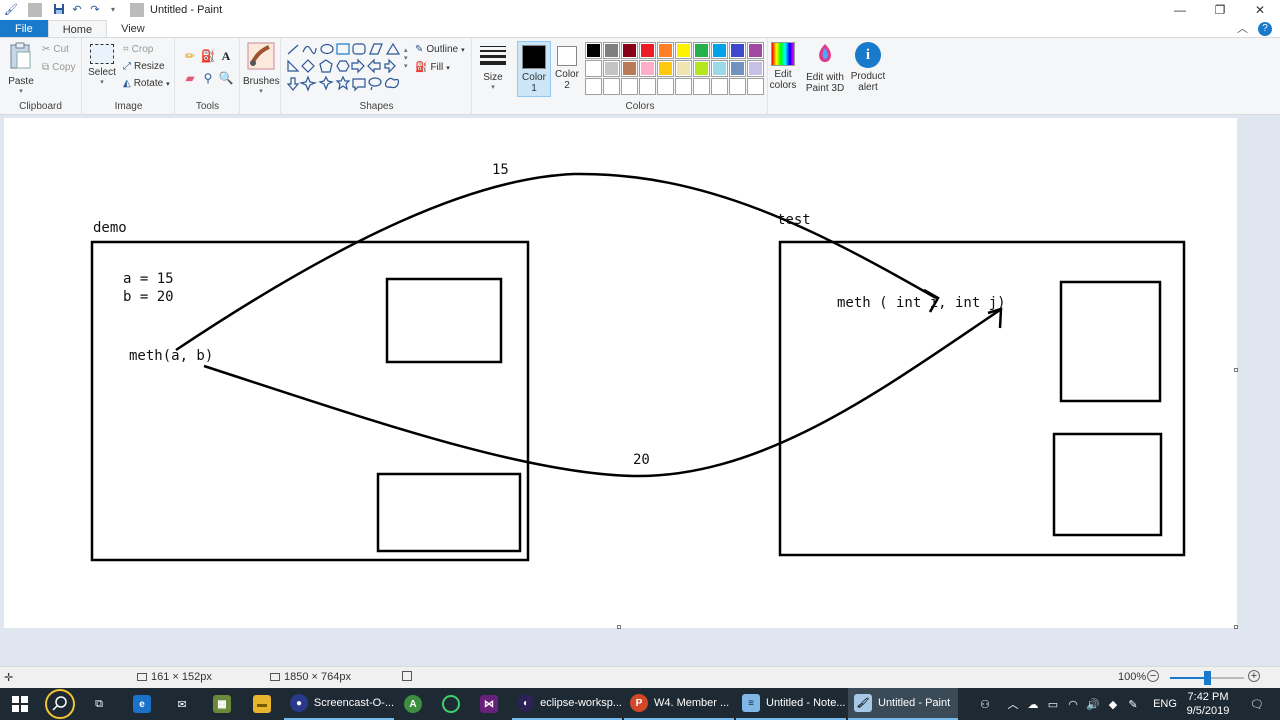  I want to click on refresh-app-button, so click(451, 704).